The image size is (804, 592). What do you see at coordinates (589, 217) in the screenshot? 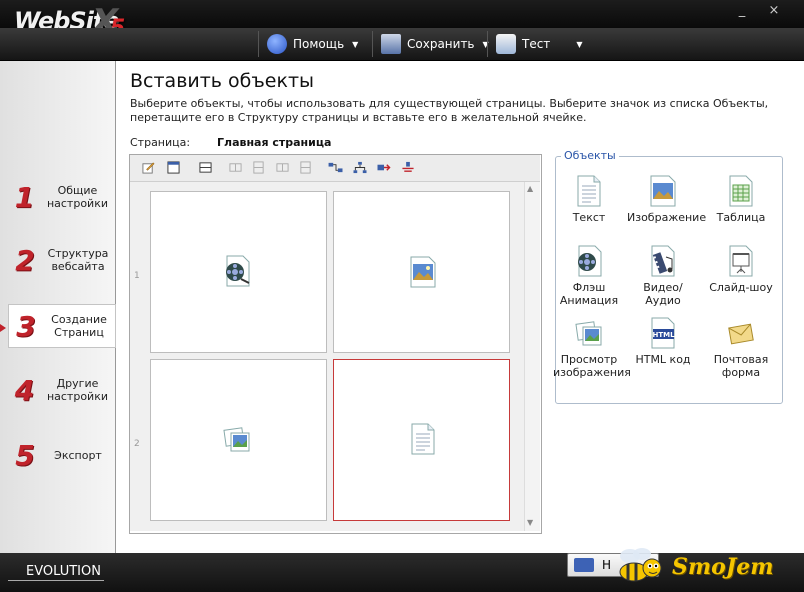
I see `object-label: Текст` at bounding box center [589, 217].